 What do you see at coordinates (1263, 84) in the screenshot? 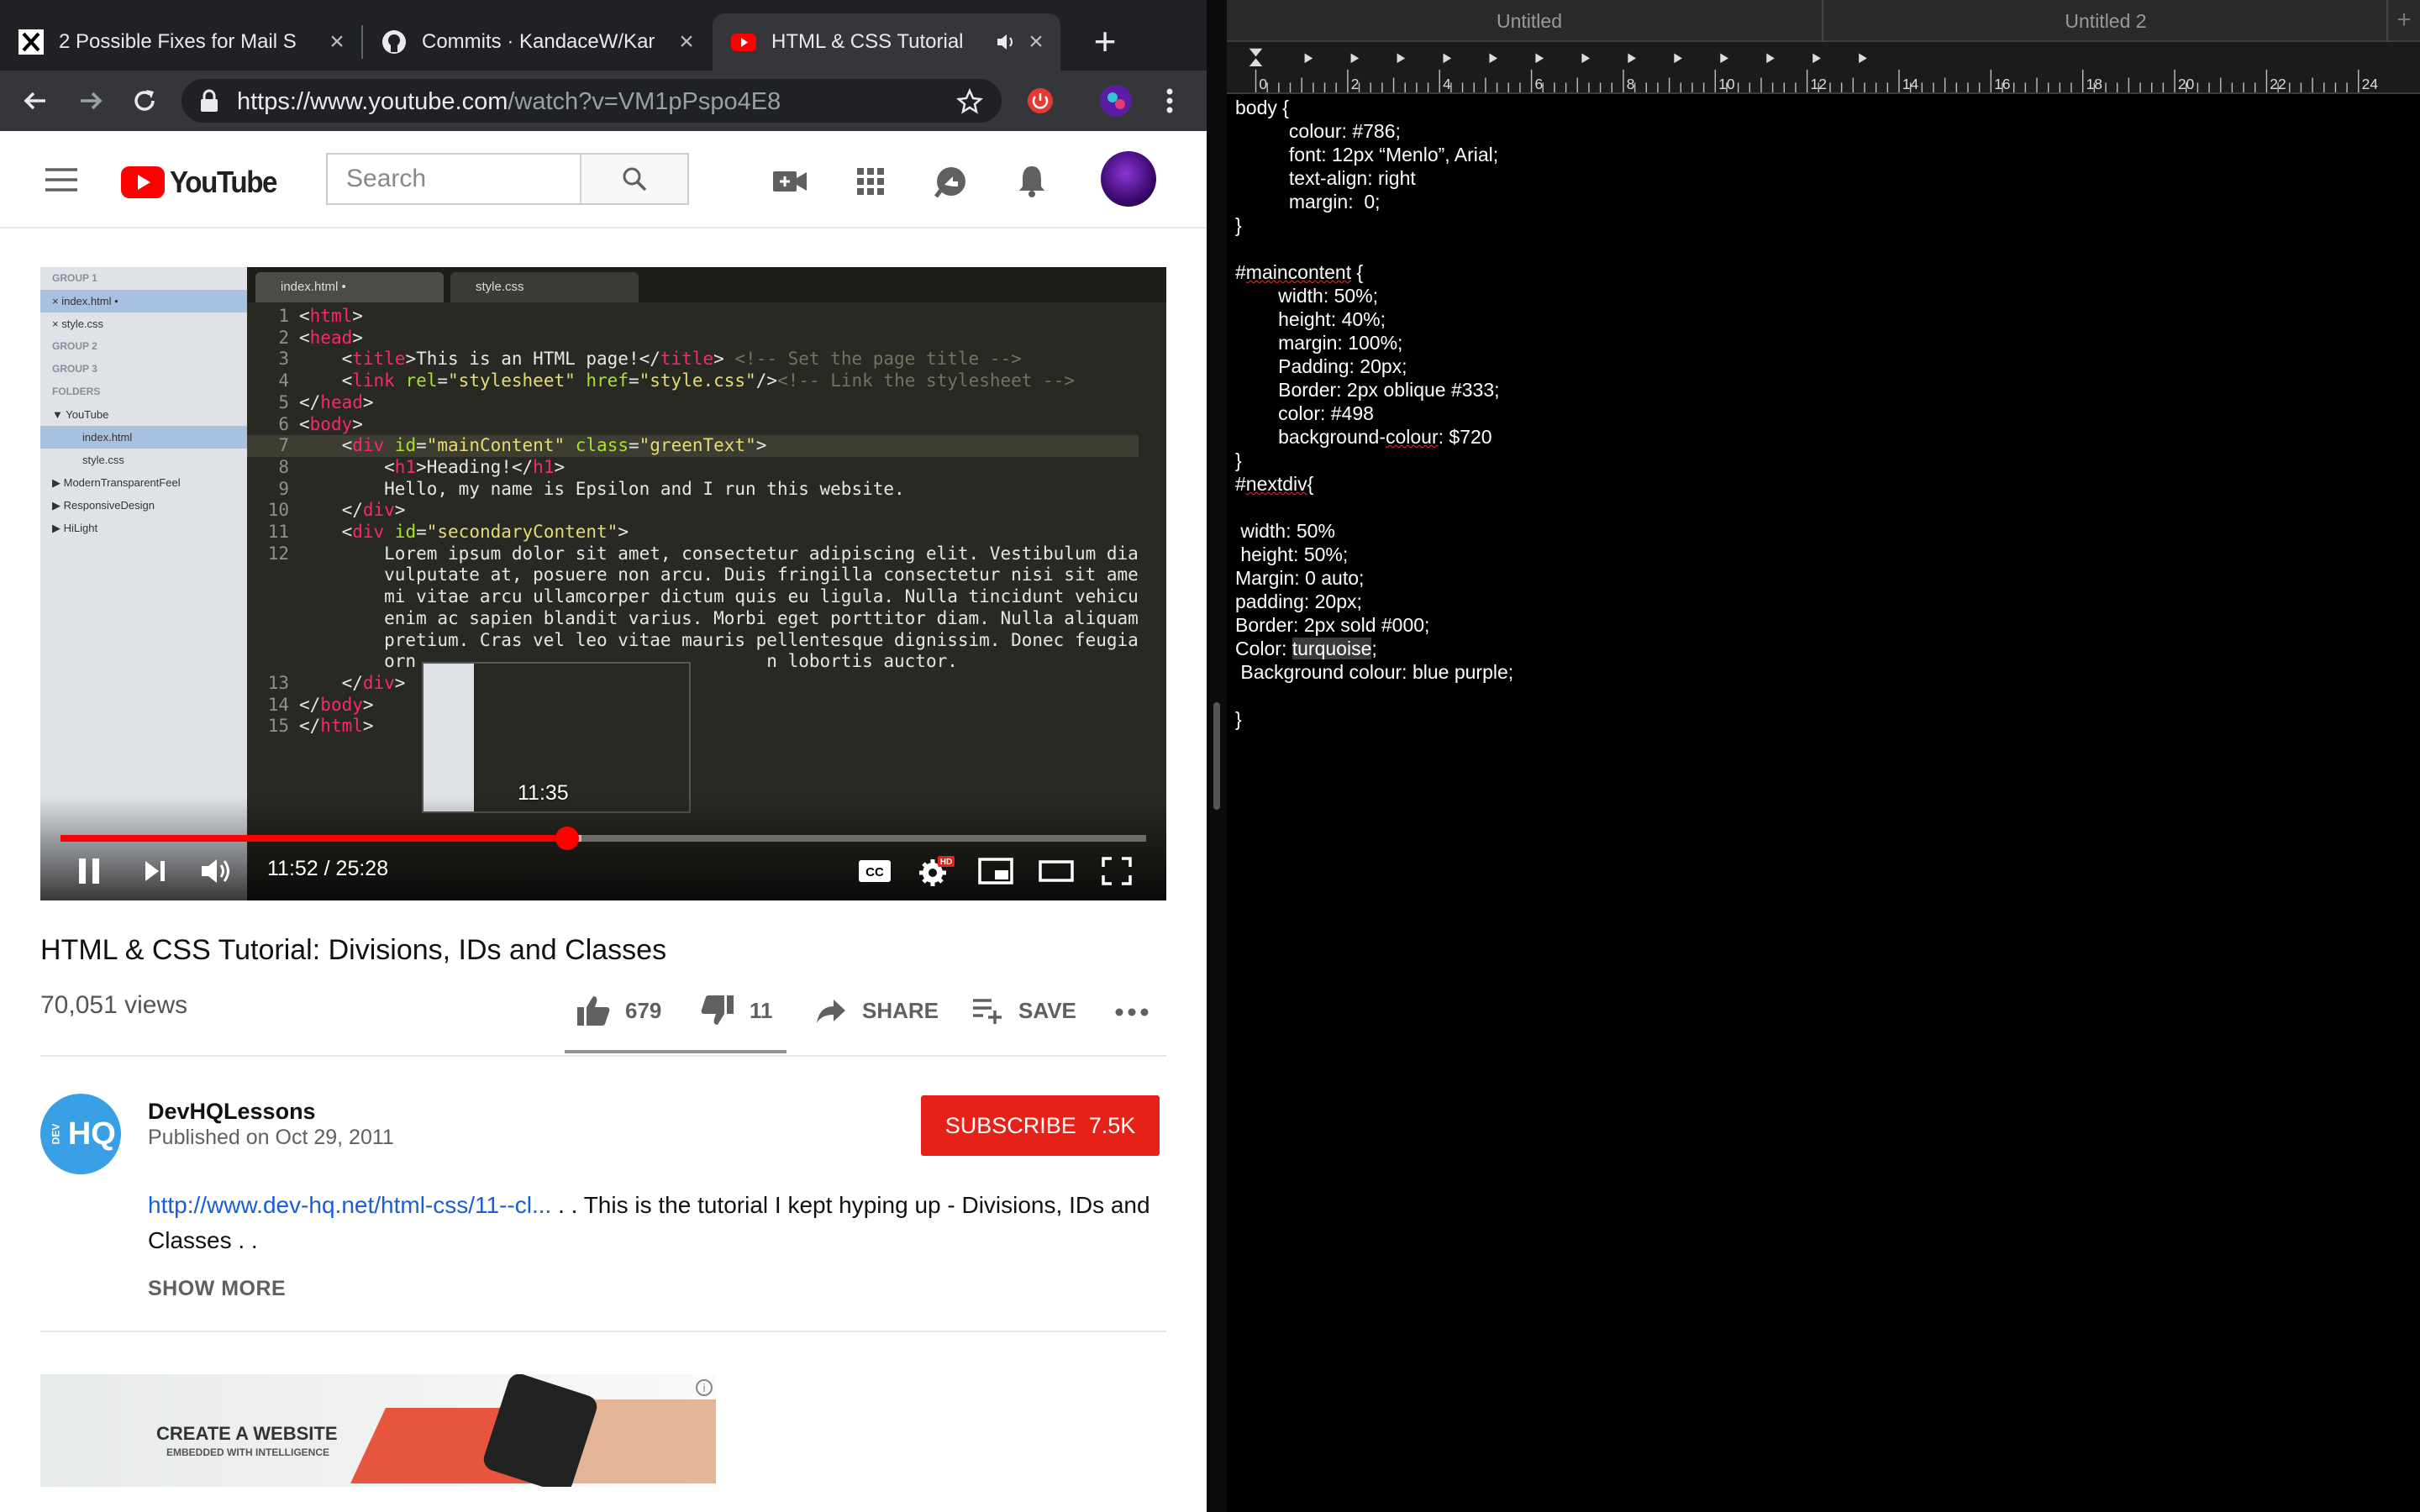
I see `ruler-label: 0` at bounding box center [1263, 84].